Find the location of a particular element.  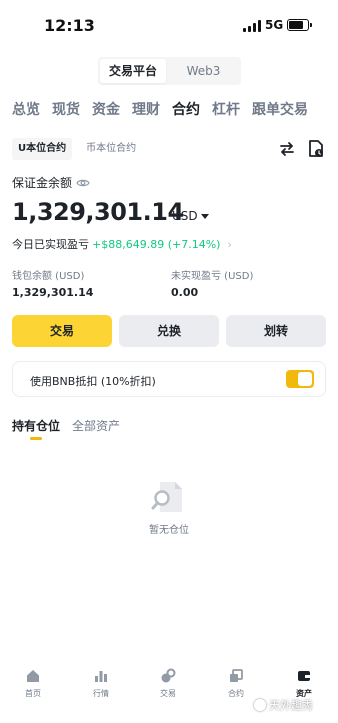

history-doc-icon is located at coordinates (316, 149).